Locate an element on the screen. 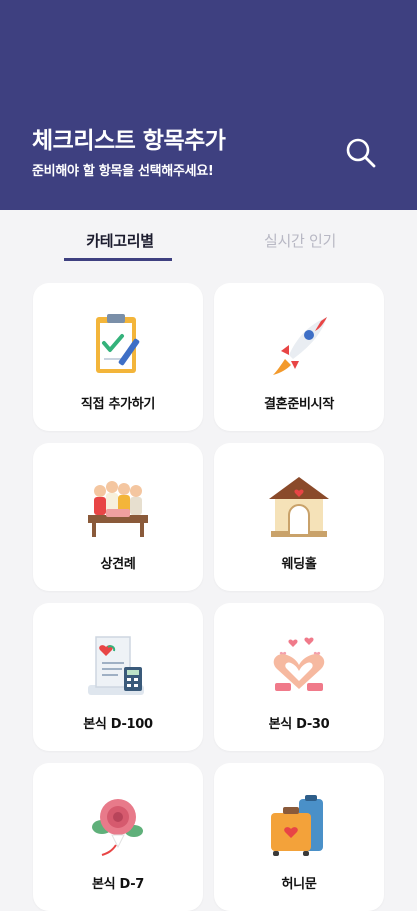 The width and height of the screenshot is (417, 911). category-label: 상견례 is located at coordinates (118, 564).